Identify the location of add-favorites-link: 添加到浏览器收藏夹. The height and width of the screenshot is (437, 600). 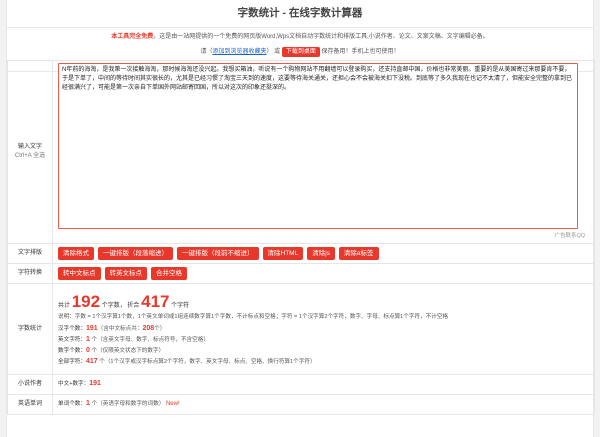
(239, 52).